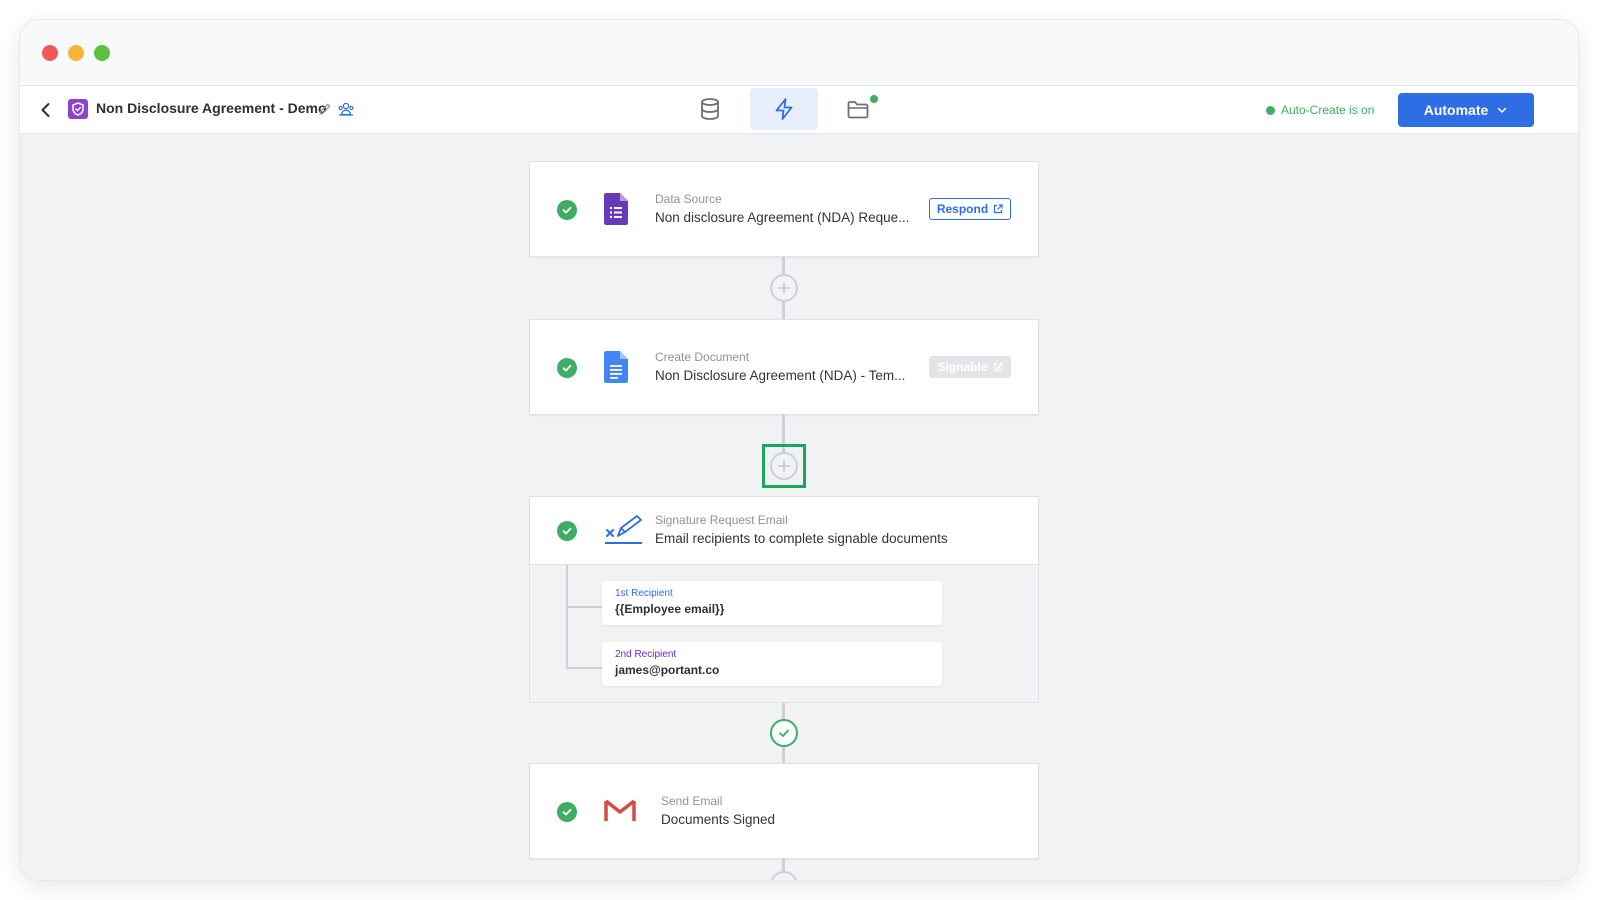 This screenshot has height=900, width=1600. I want to click on chevron-down-icon, so click(1502, 110).